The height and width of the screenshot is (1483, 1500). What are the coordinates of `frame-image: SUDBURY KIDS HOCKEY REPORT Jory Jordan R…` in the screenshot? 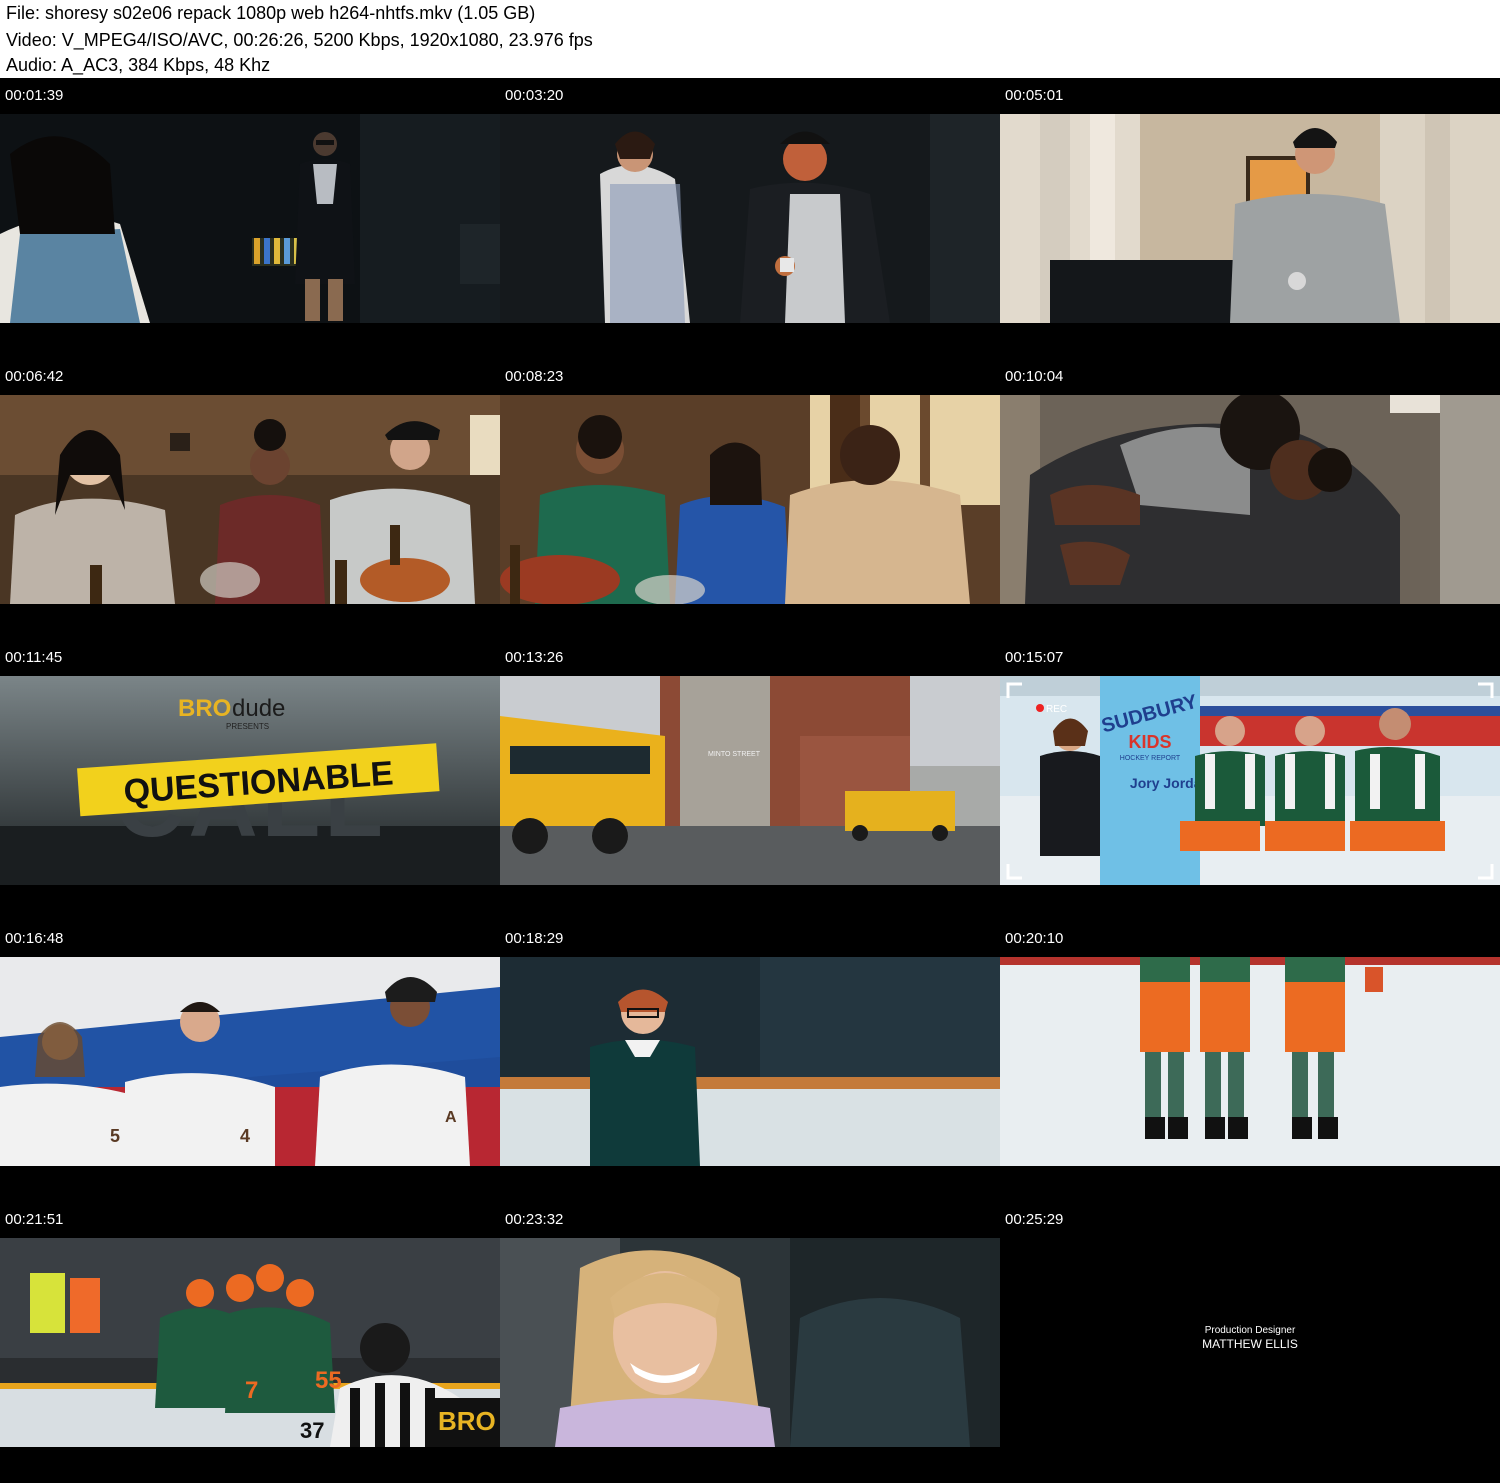 It's located at (1250, 780).